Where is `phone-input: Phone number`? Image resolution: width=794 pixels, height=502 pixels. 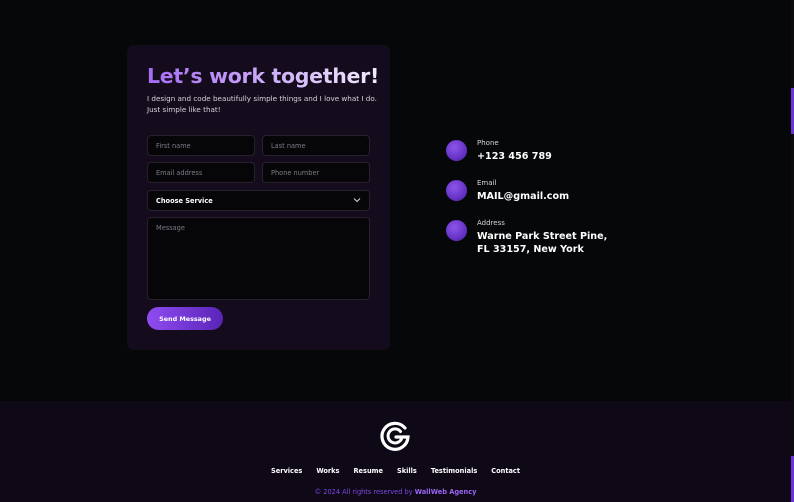
phone-input: Phone number is located at coordinates (316, 172).